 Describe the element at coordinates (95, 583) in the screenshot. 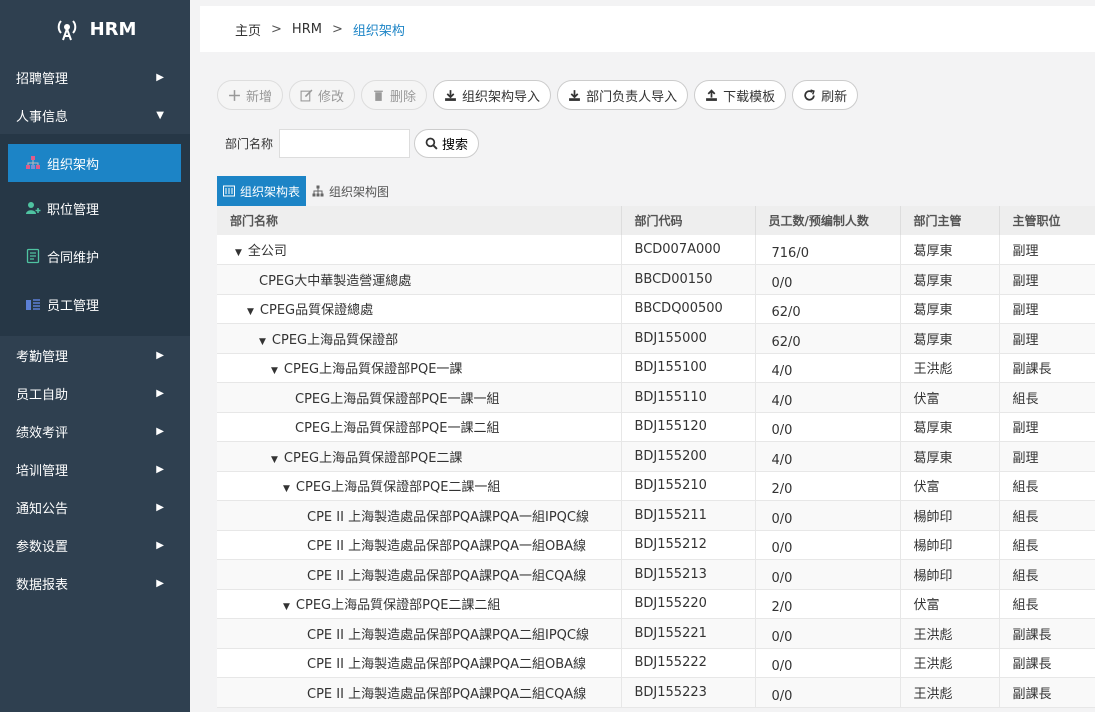

I see `menu-item: 数据报表 ▶` at that location.